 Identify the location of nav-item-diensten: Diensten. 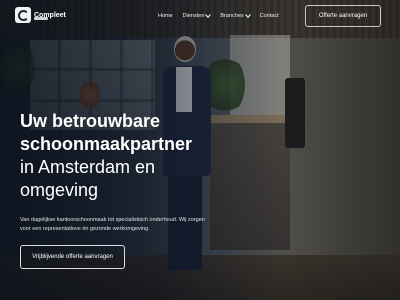
(197, 15).